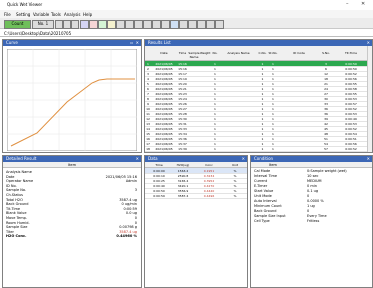  What do you see at coordinates (313, 191) in the screenshot?
I see `condition-value: 0.1 ug` at bounding box center [313, 191].